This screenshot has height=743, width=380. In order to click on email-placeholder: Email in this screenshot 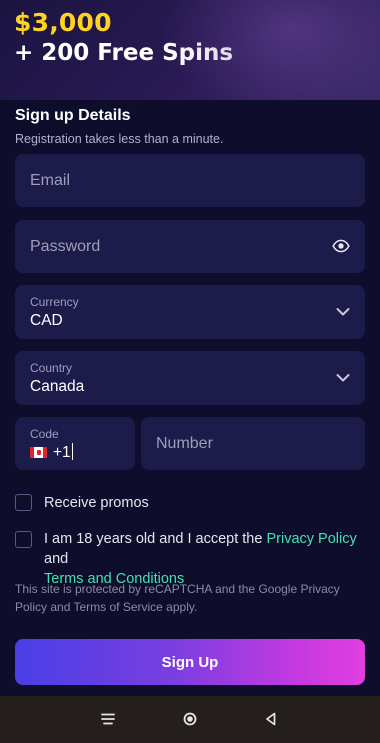, I will do `click(50, 180)`.